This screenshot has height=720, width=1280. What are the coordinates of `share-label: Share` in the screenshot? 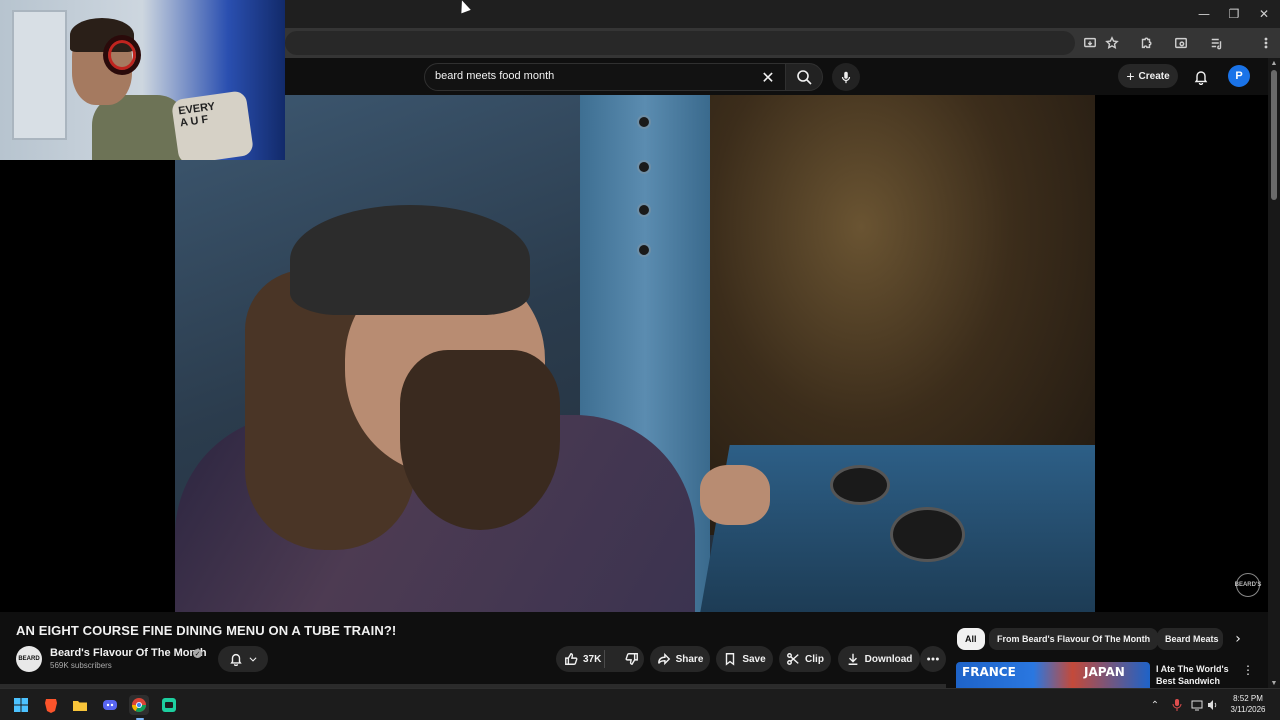 It's located at (689, 659).